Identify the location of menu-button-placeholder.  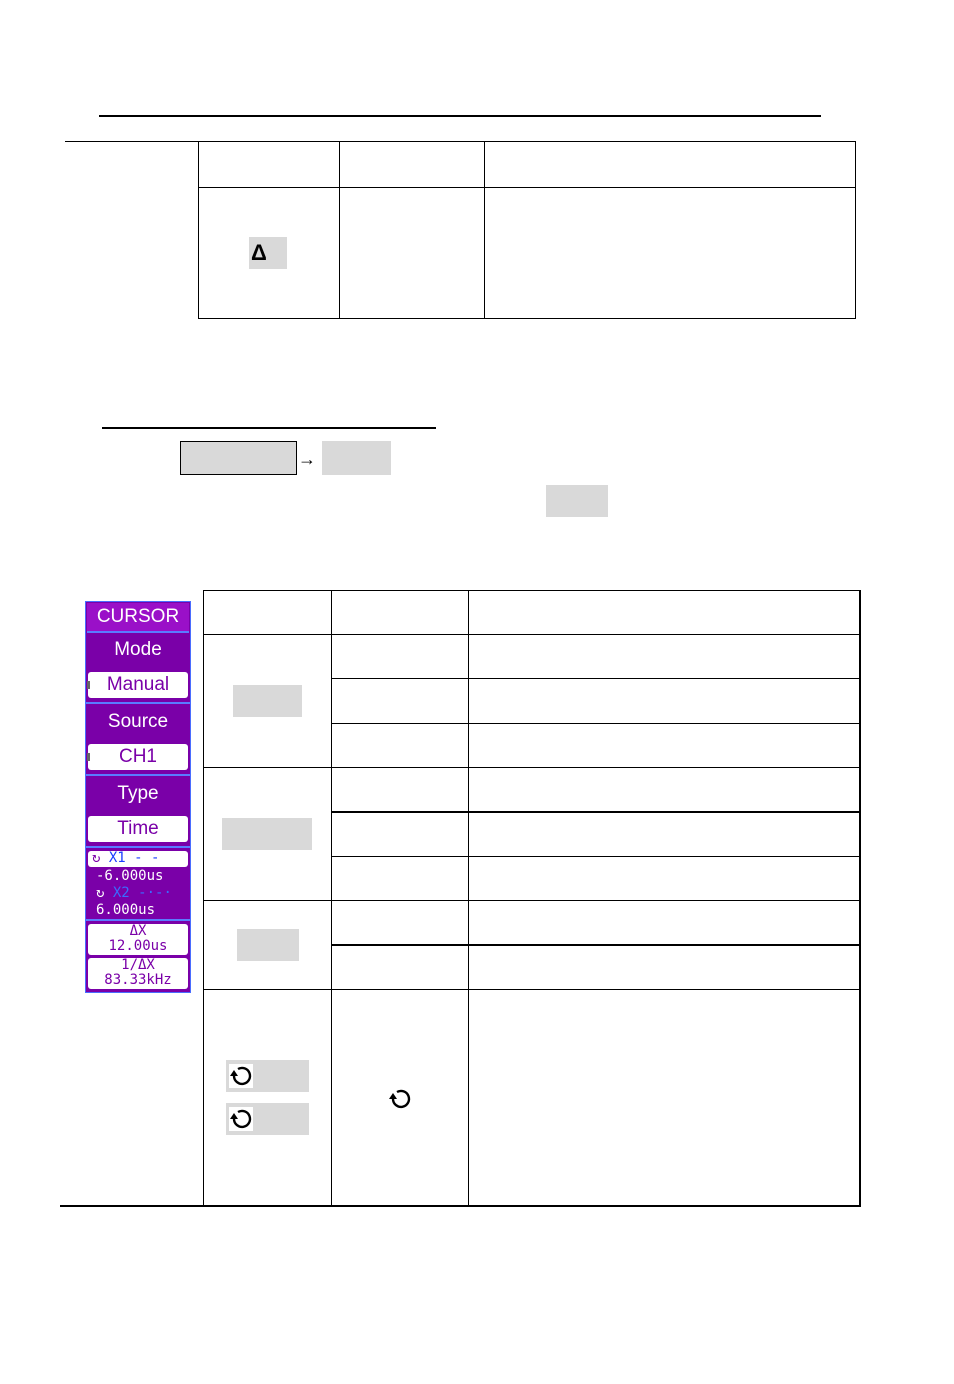
(238, 458).